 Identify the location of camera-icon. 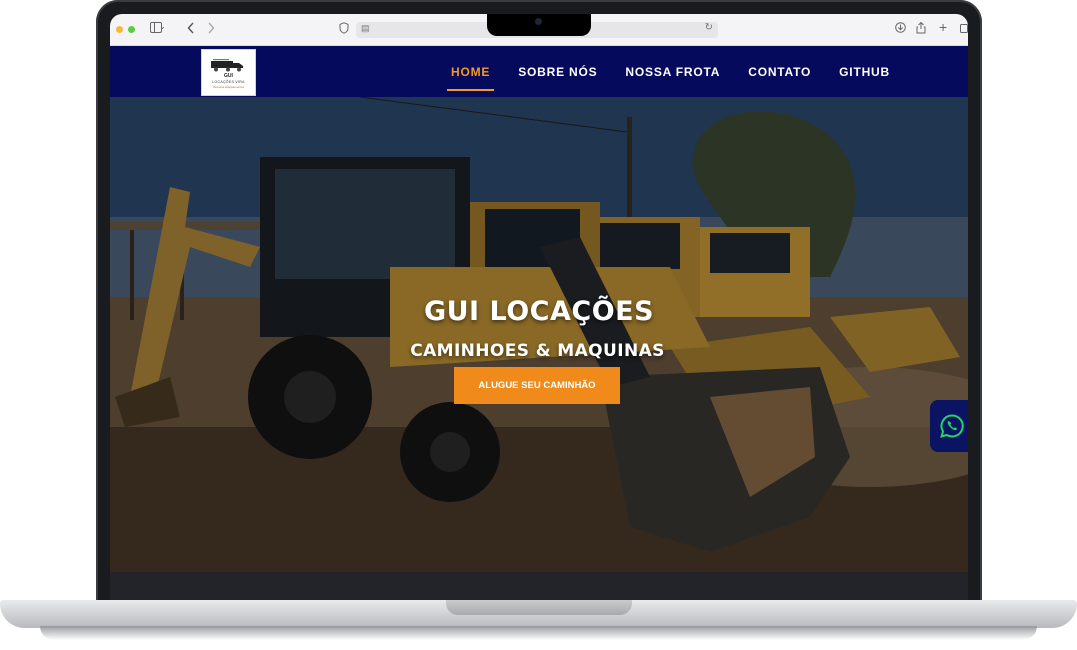
(538, 21).